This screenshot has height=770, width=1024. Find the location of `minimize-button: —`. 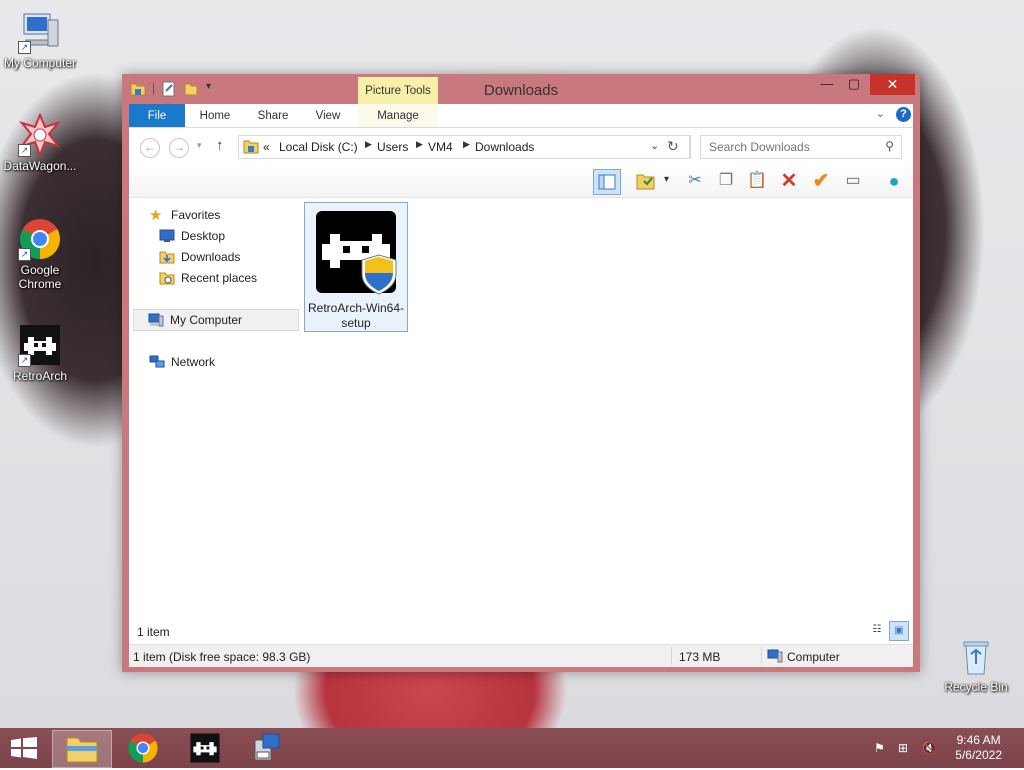

minimize-button: — is located at coordinates (827, 84).